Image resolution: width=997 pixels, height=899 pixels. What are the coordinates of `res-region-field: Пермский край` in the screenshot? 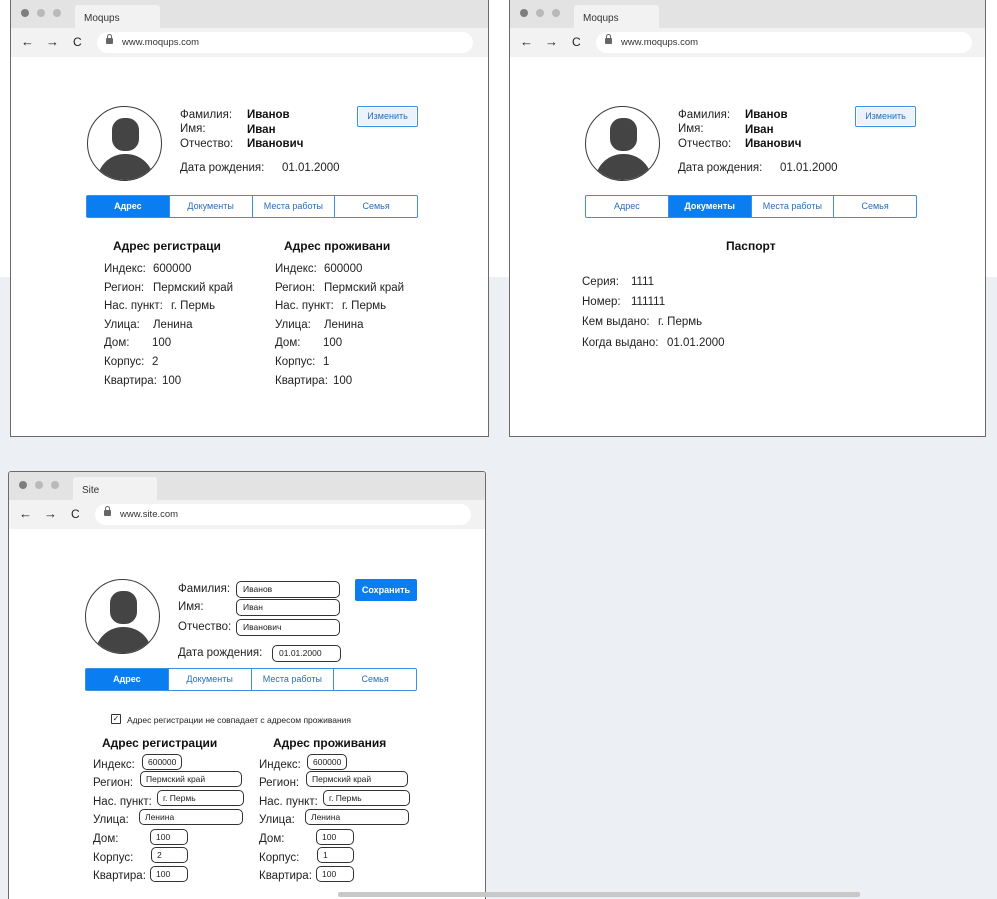 It's located at (357, 779).